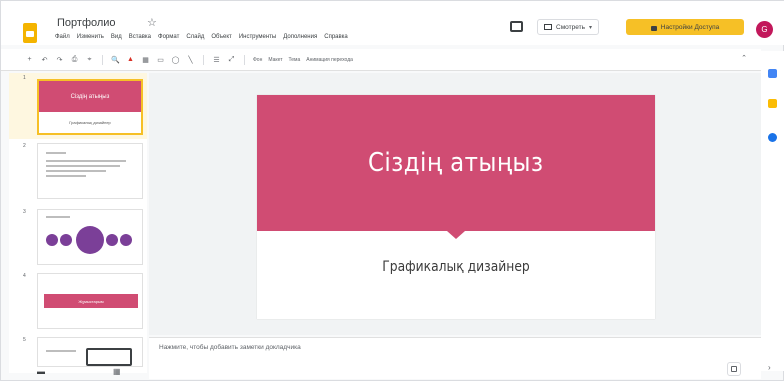  I want to click on image-icon: ▭, so click(160, 59).